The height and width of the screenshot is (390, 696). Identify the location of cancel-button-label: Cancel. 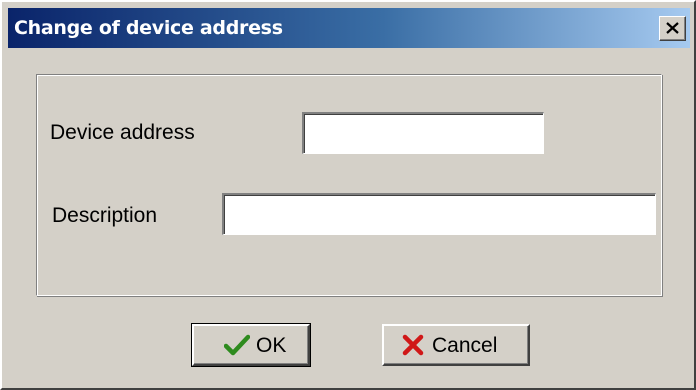
(465, 345).